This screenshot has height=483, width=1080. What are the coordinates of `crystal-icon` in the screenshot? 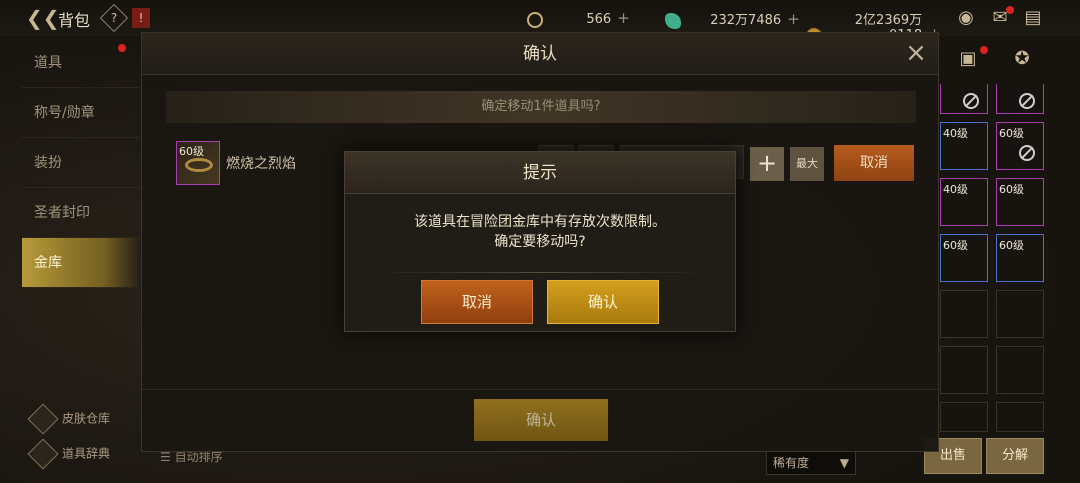 It's located at (673, 20).